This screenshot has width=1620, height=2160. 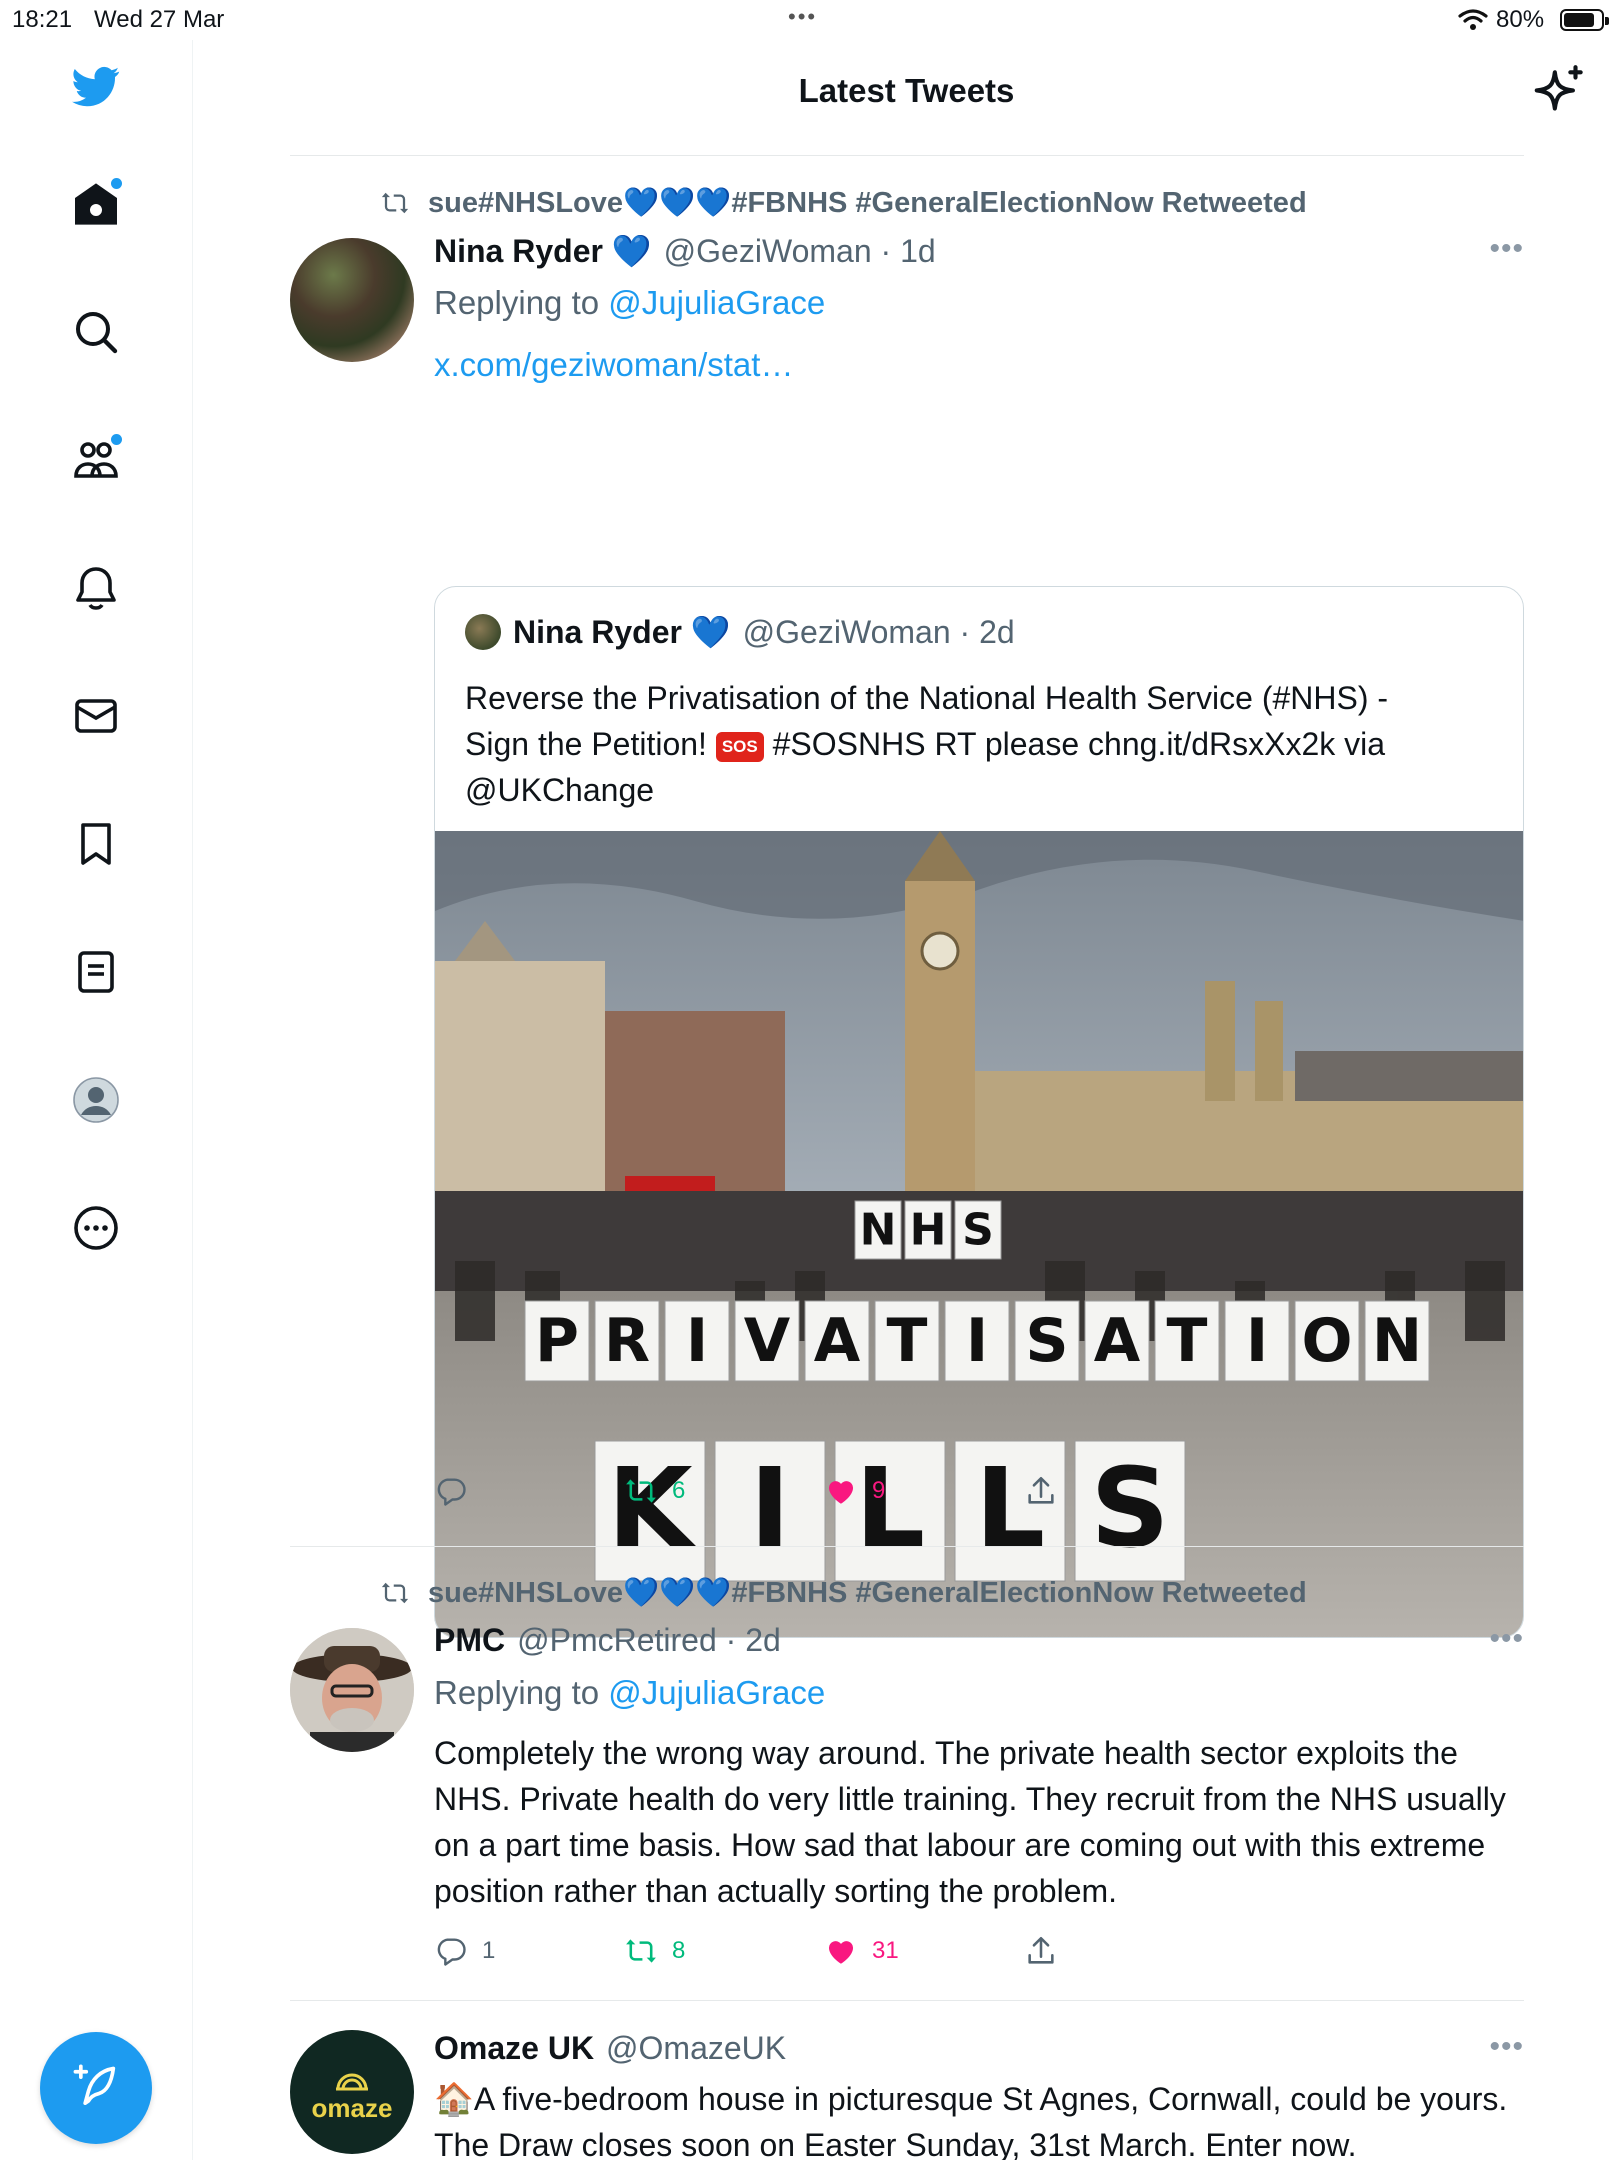 What do you see at coordinates (1560, 93) in the screenshot?
I see `sparkle-icon` at bounding box center [1560, 93].